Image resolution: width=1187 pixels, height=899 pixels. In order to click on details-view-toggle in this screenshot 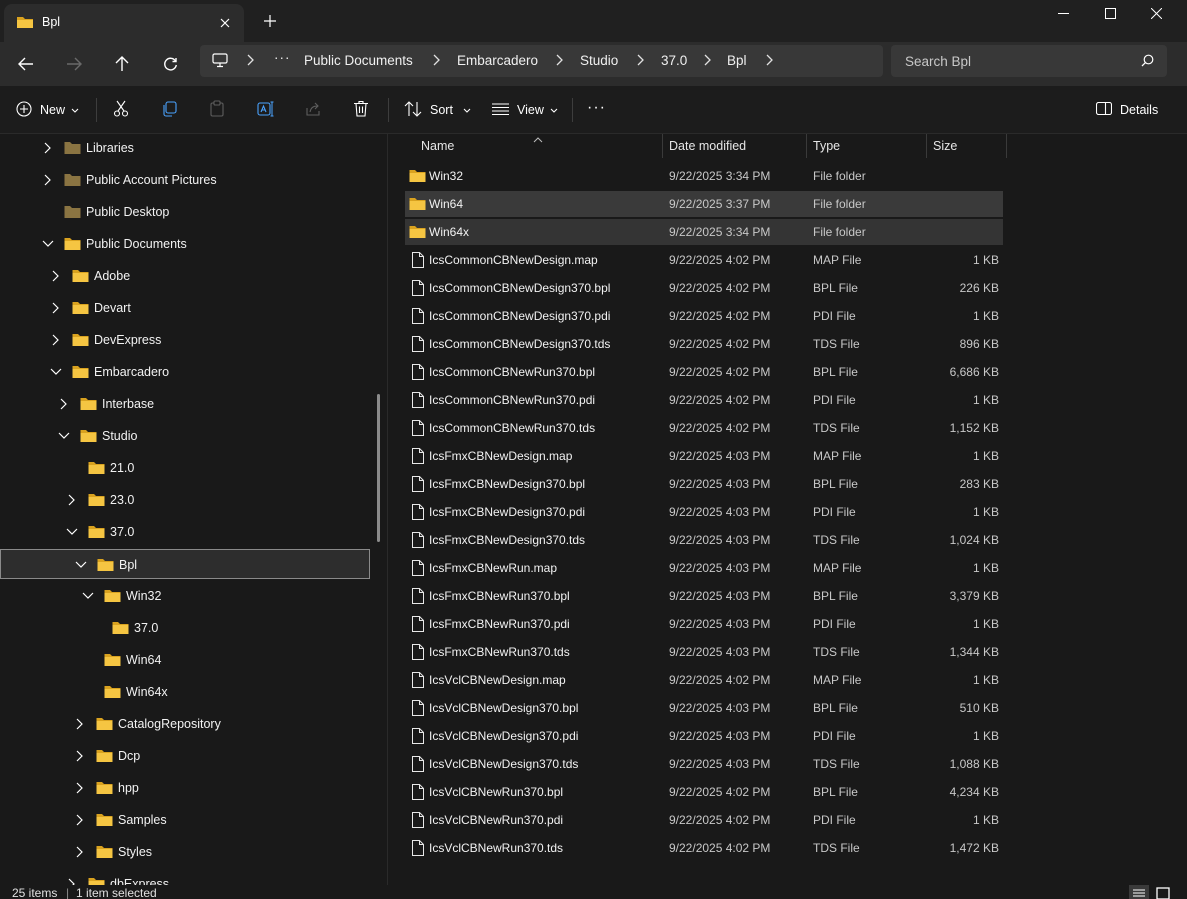, I will do `click(1139, 892)`.